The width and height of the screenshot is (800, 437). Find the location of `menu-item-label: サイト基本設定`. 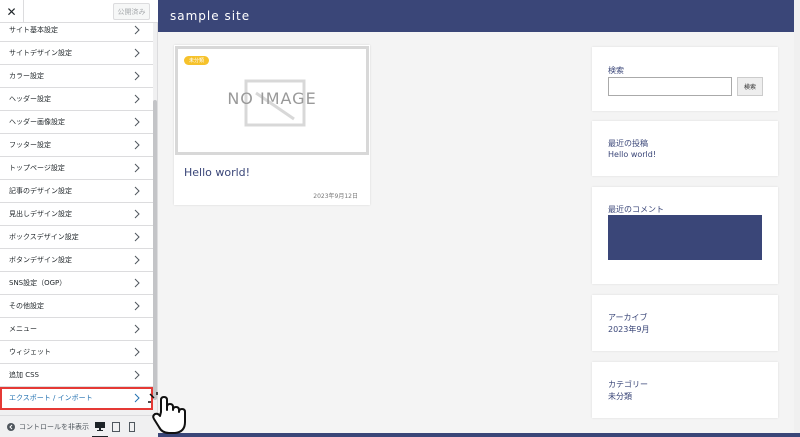

menu-item-label: サイト基本設定 is located at coordinates (33, 30).